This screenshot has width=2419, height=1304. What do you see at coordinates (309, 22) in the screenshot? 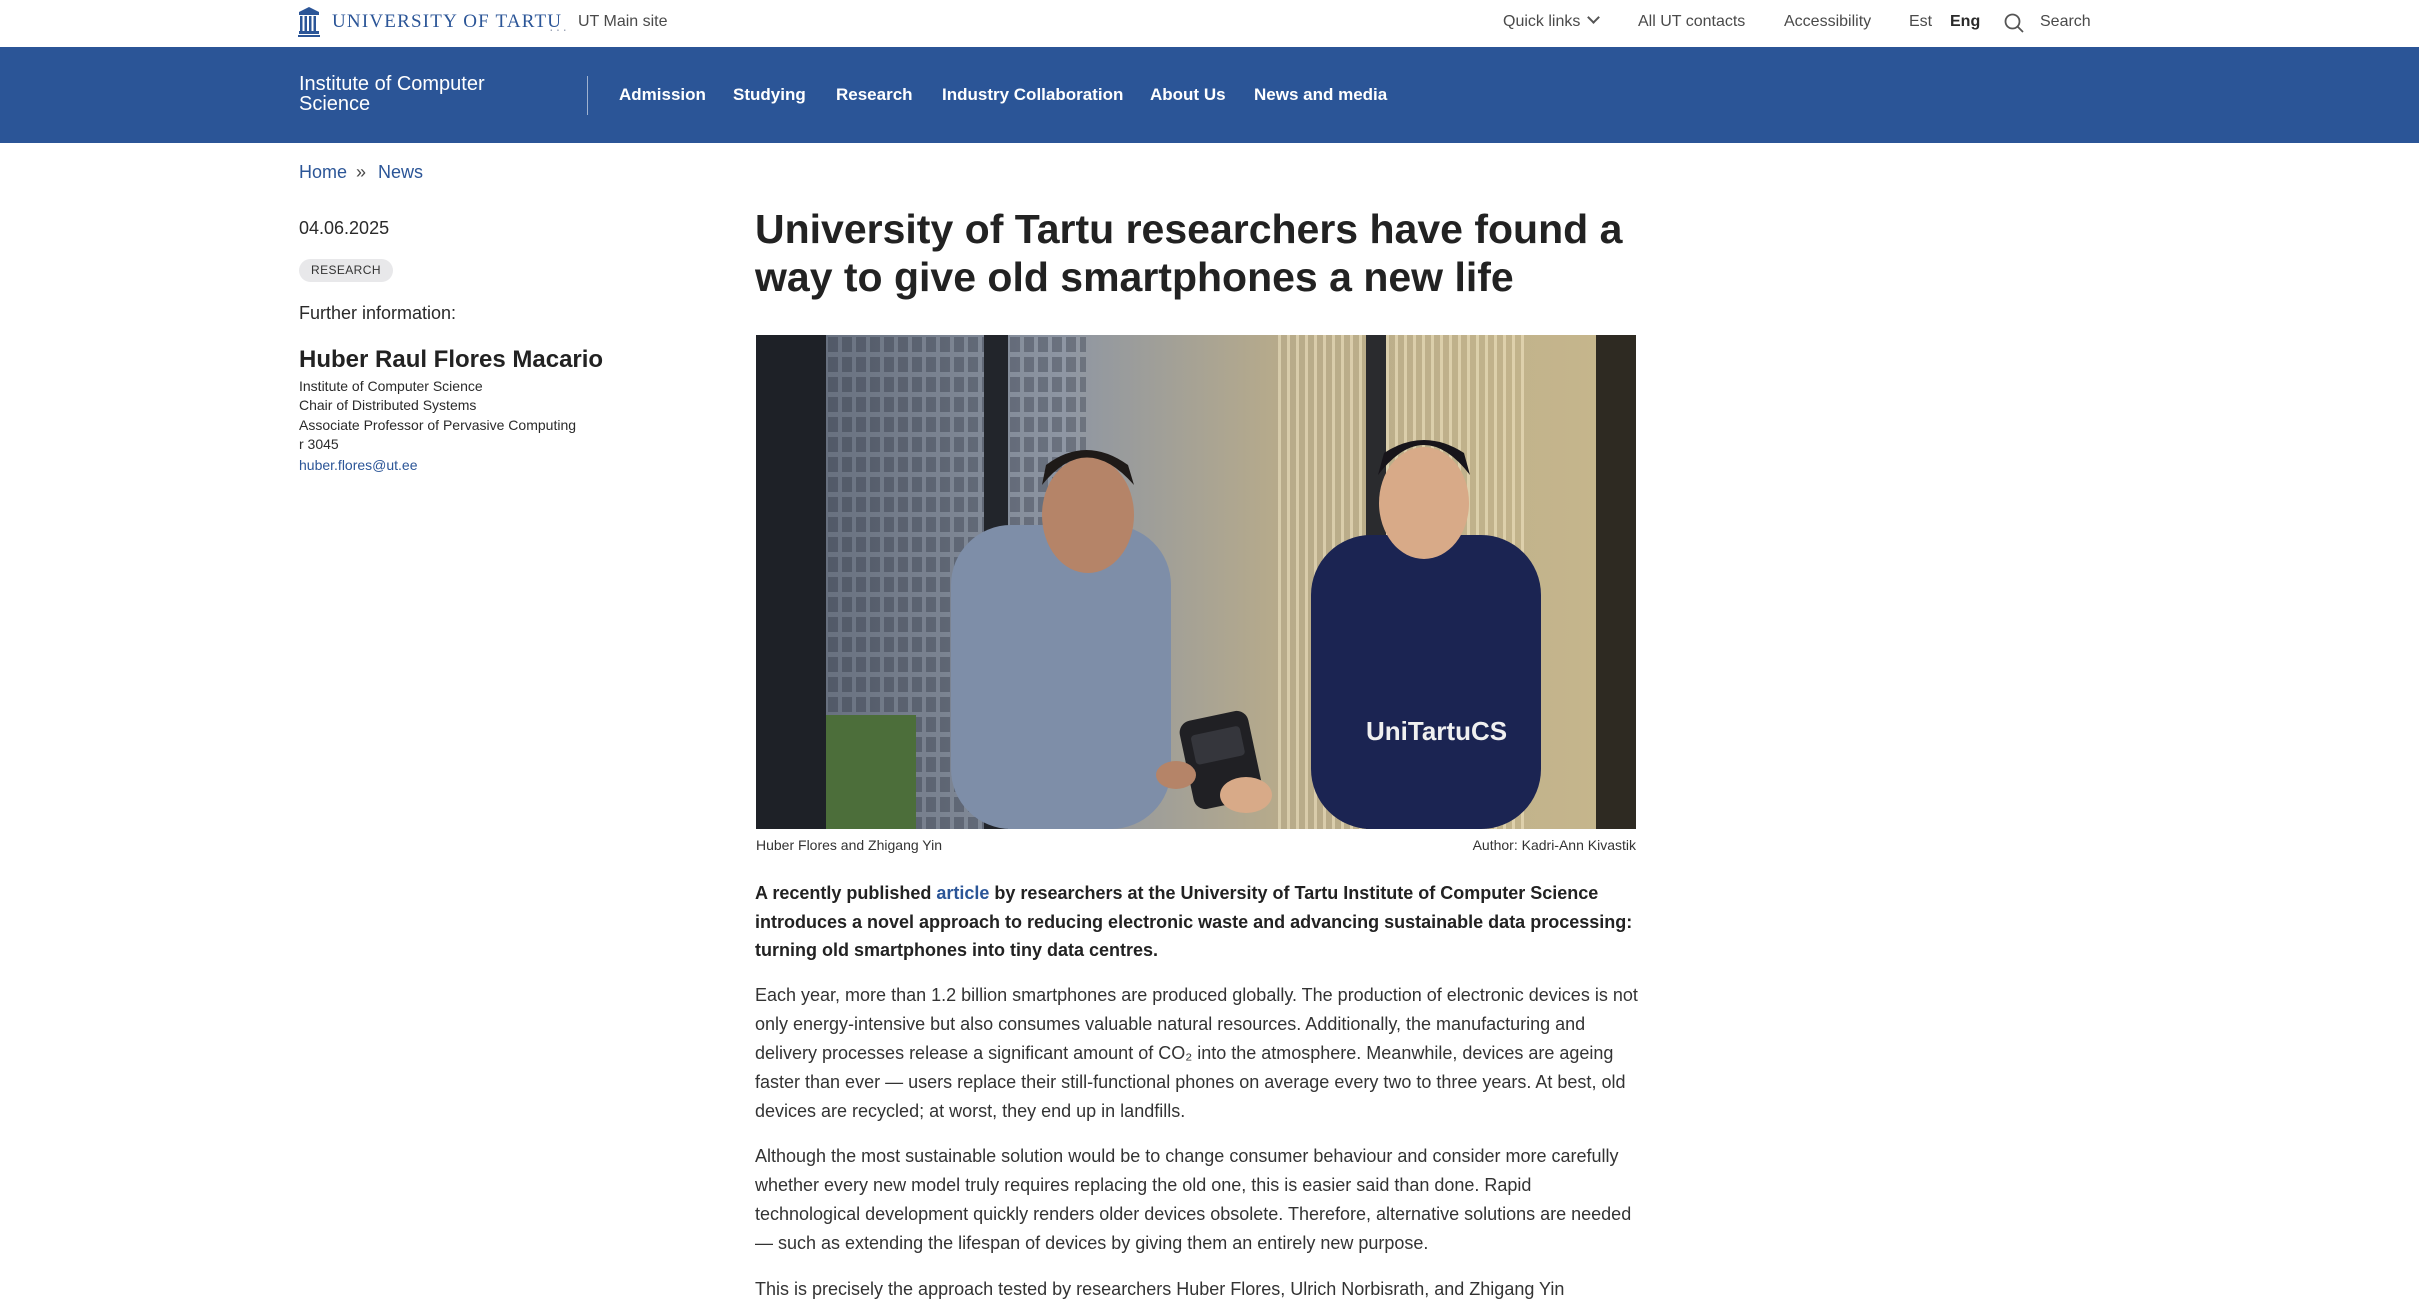
I see `university-emblem-icon` at bounding box center [309, 22].